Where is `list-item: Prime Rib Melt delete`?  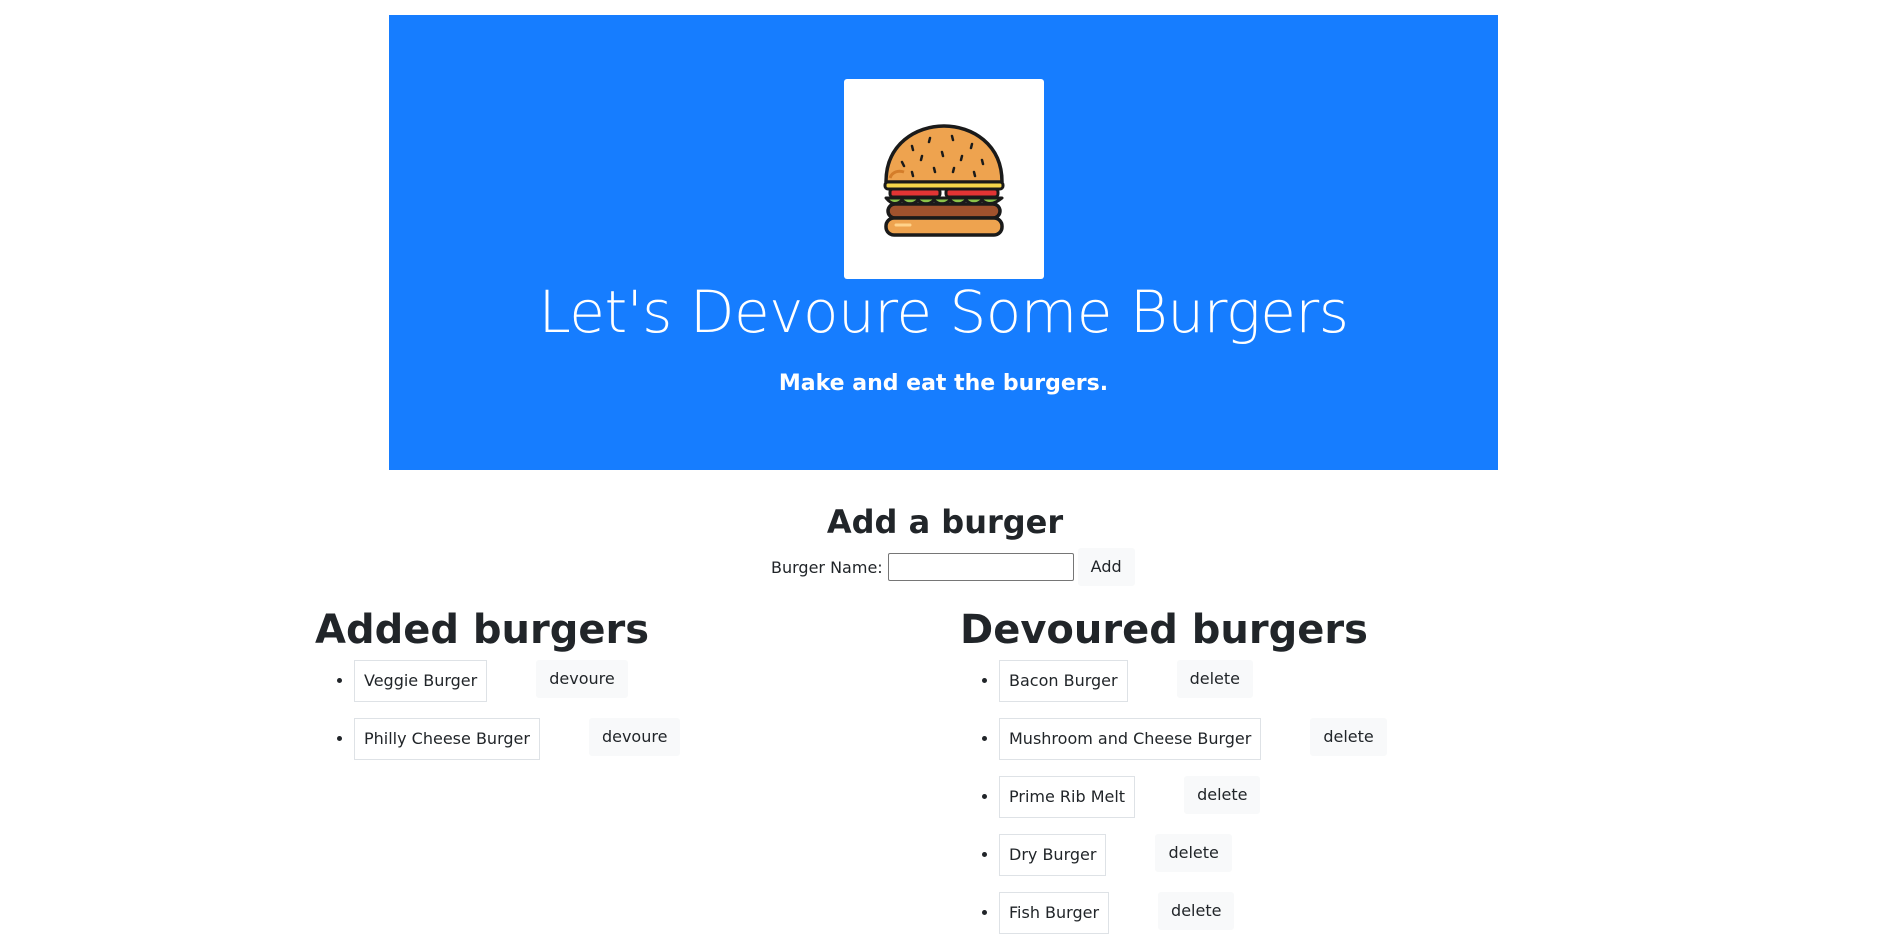
list-item: Prime Rib Melt delete is located at coordinates (1193, 797).